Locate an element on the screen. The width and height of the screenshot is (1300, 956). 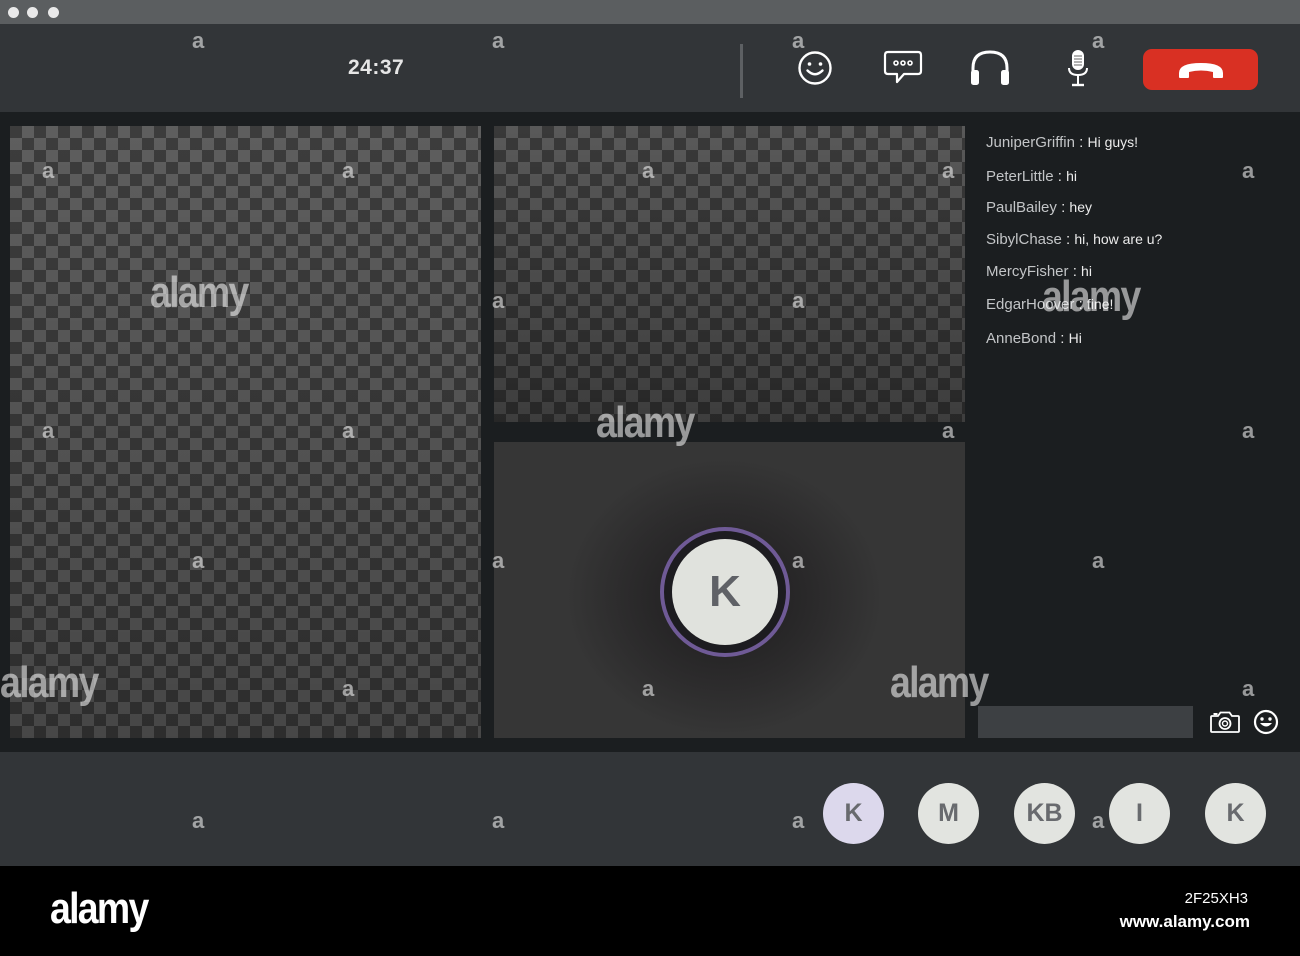
call-toolbar: 24:37 is located at coordinates (650, 68).